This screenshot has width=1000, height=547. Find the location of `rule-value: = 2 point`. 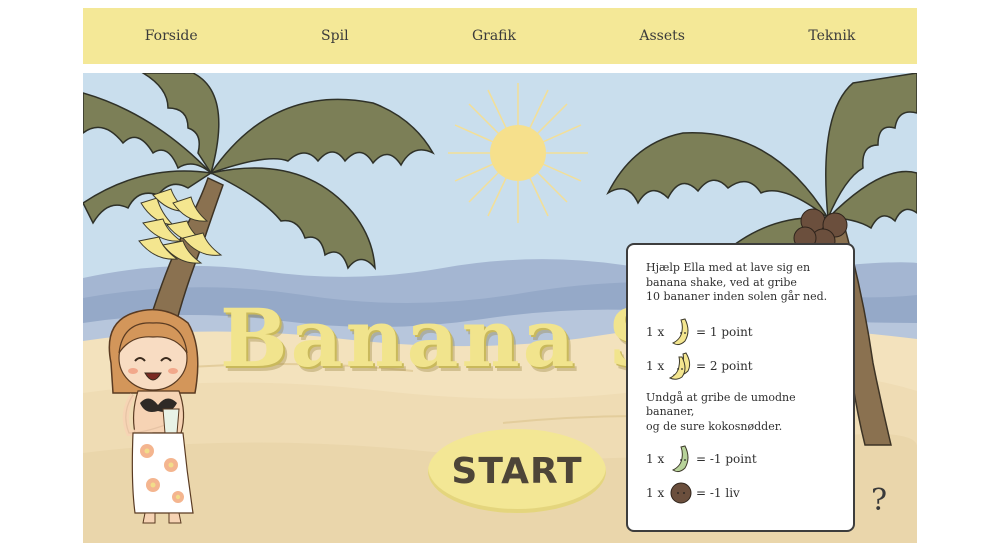

rule-value: = 2 point is located at coordinates (724, 365).